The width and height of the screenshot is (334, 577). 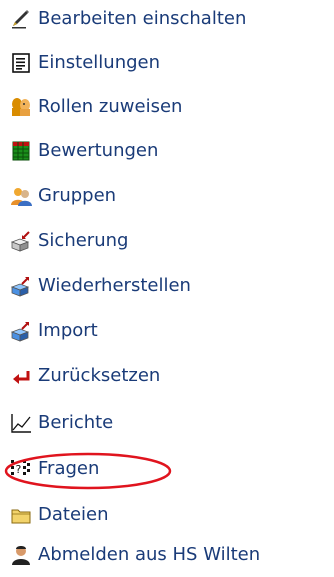 I want to click on menu-item-label: Abmelden aus HS Wilten, so click(x=149, y=554).